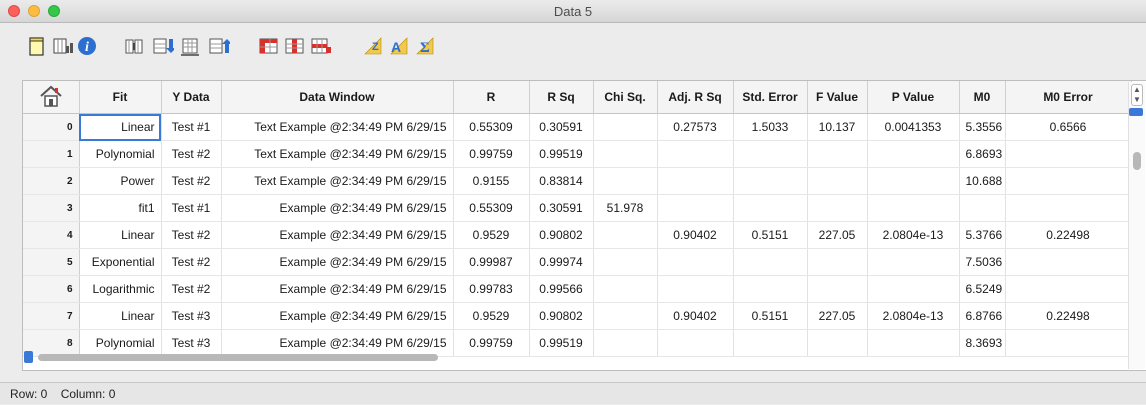  Describe the element at coordinates (913, 127) in the screenshot. I see `cell-p-value: 0.0041353` at that location.